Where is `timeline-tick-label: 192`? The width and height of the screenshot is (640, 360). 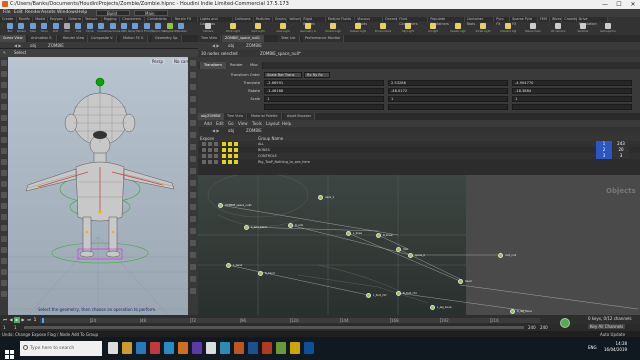
timeline-tick-label: 192 is located at coordinates (445, 320).